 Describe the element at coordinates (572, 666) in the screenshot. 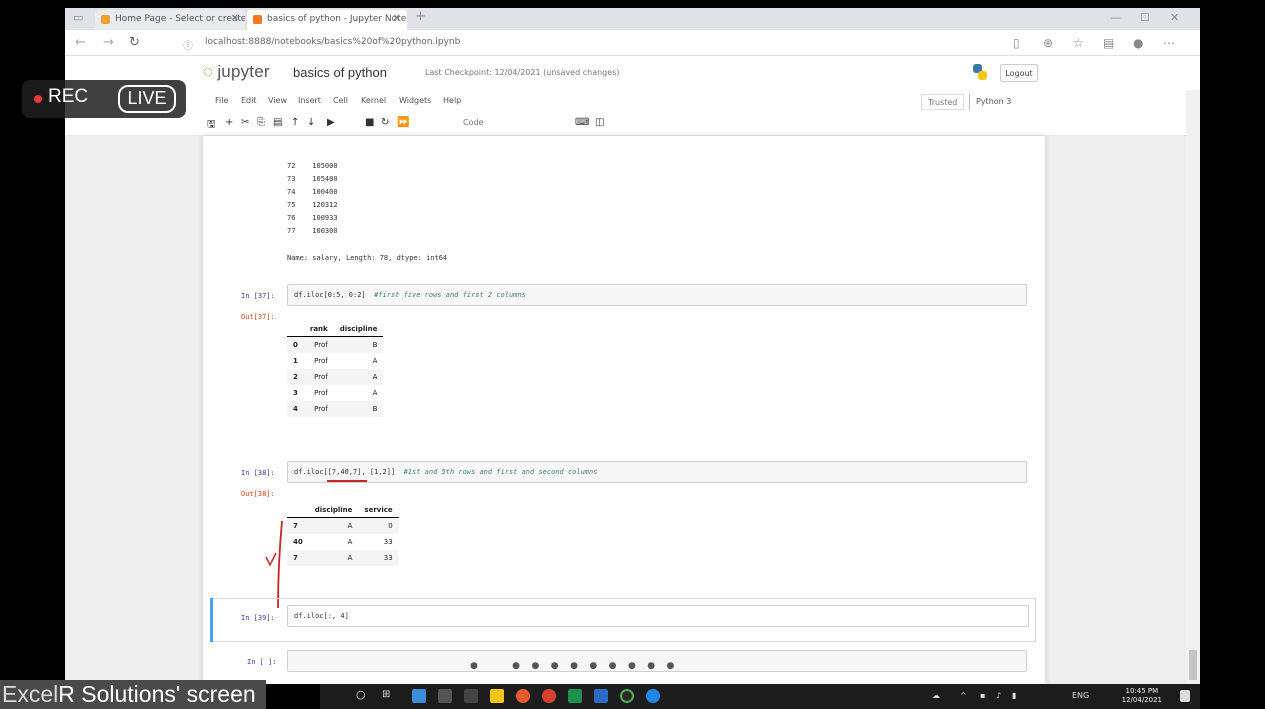

I see `loading-dots: ● ● ● ● ● ● ● ● ● ●` at that location.